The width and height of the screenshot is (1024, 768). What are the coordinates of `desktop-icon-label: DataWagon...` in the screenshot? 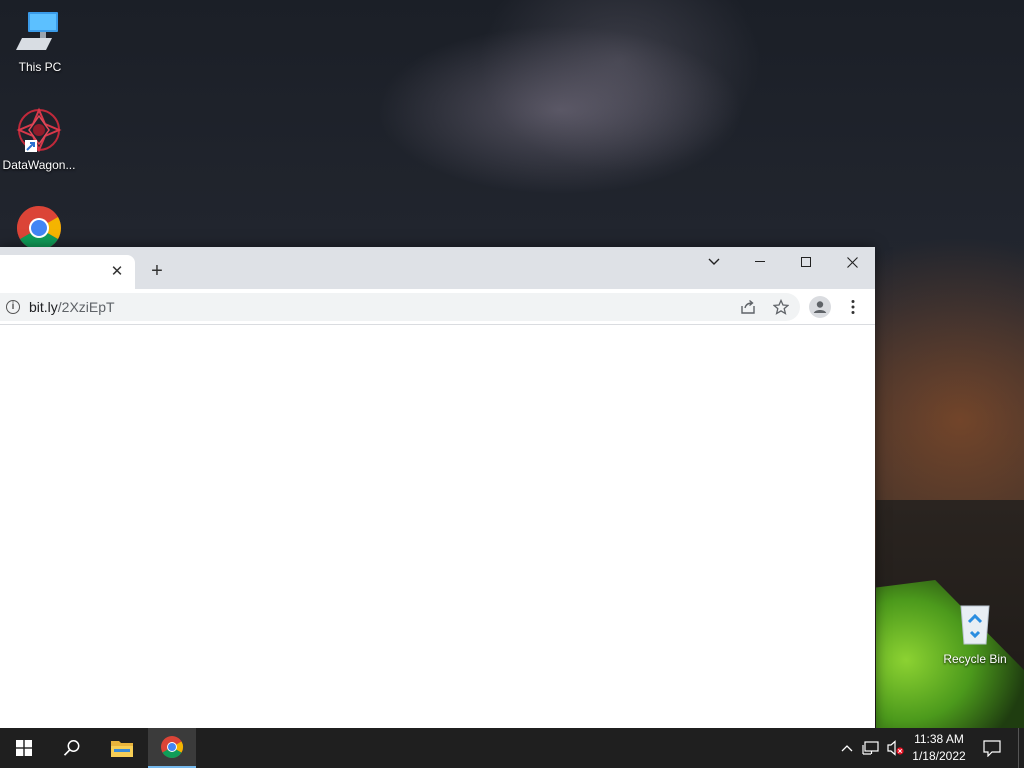 It's located at (39, 165).